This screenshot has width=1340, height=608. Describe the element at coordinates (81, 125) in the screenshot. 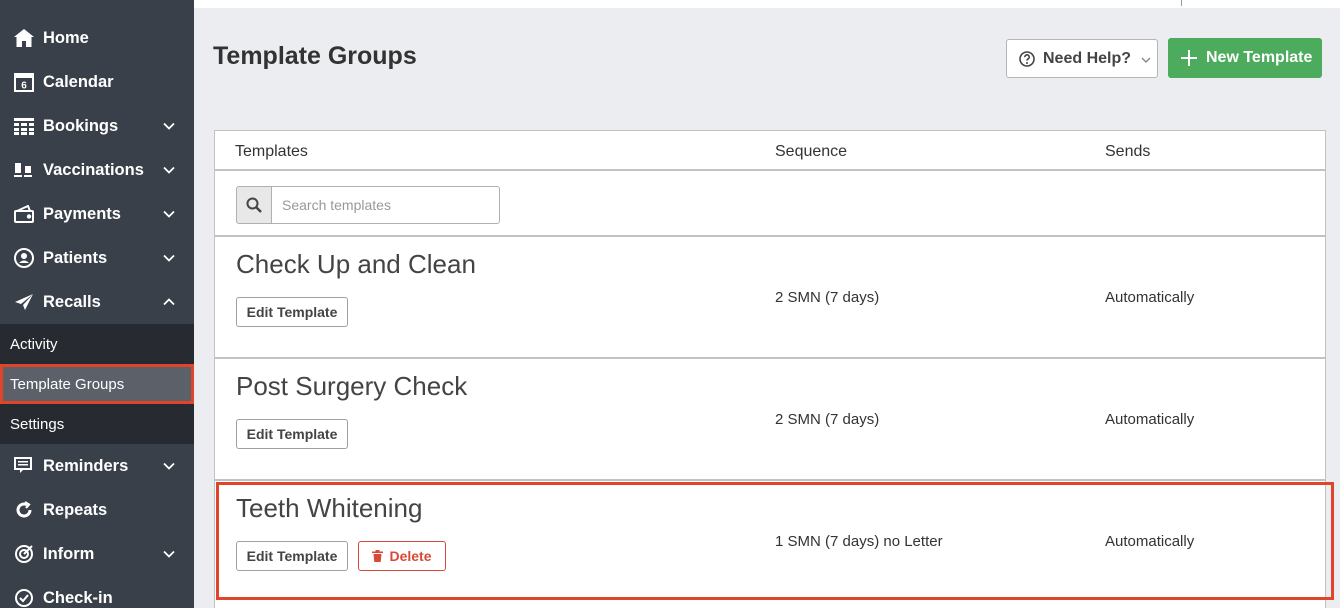

I see `sidebar-item-label: Bookings` at that location.